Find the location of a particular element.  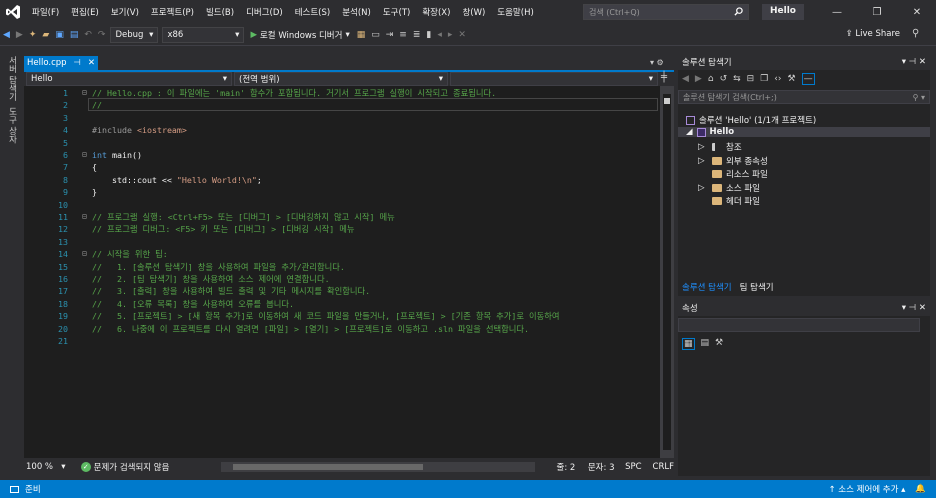

property-pages-icon: ⚒ is located at coordinates (719, 344).